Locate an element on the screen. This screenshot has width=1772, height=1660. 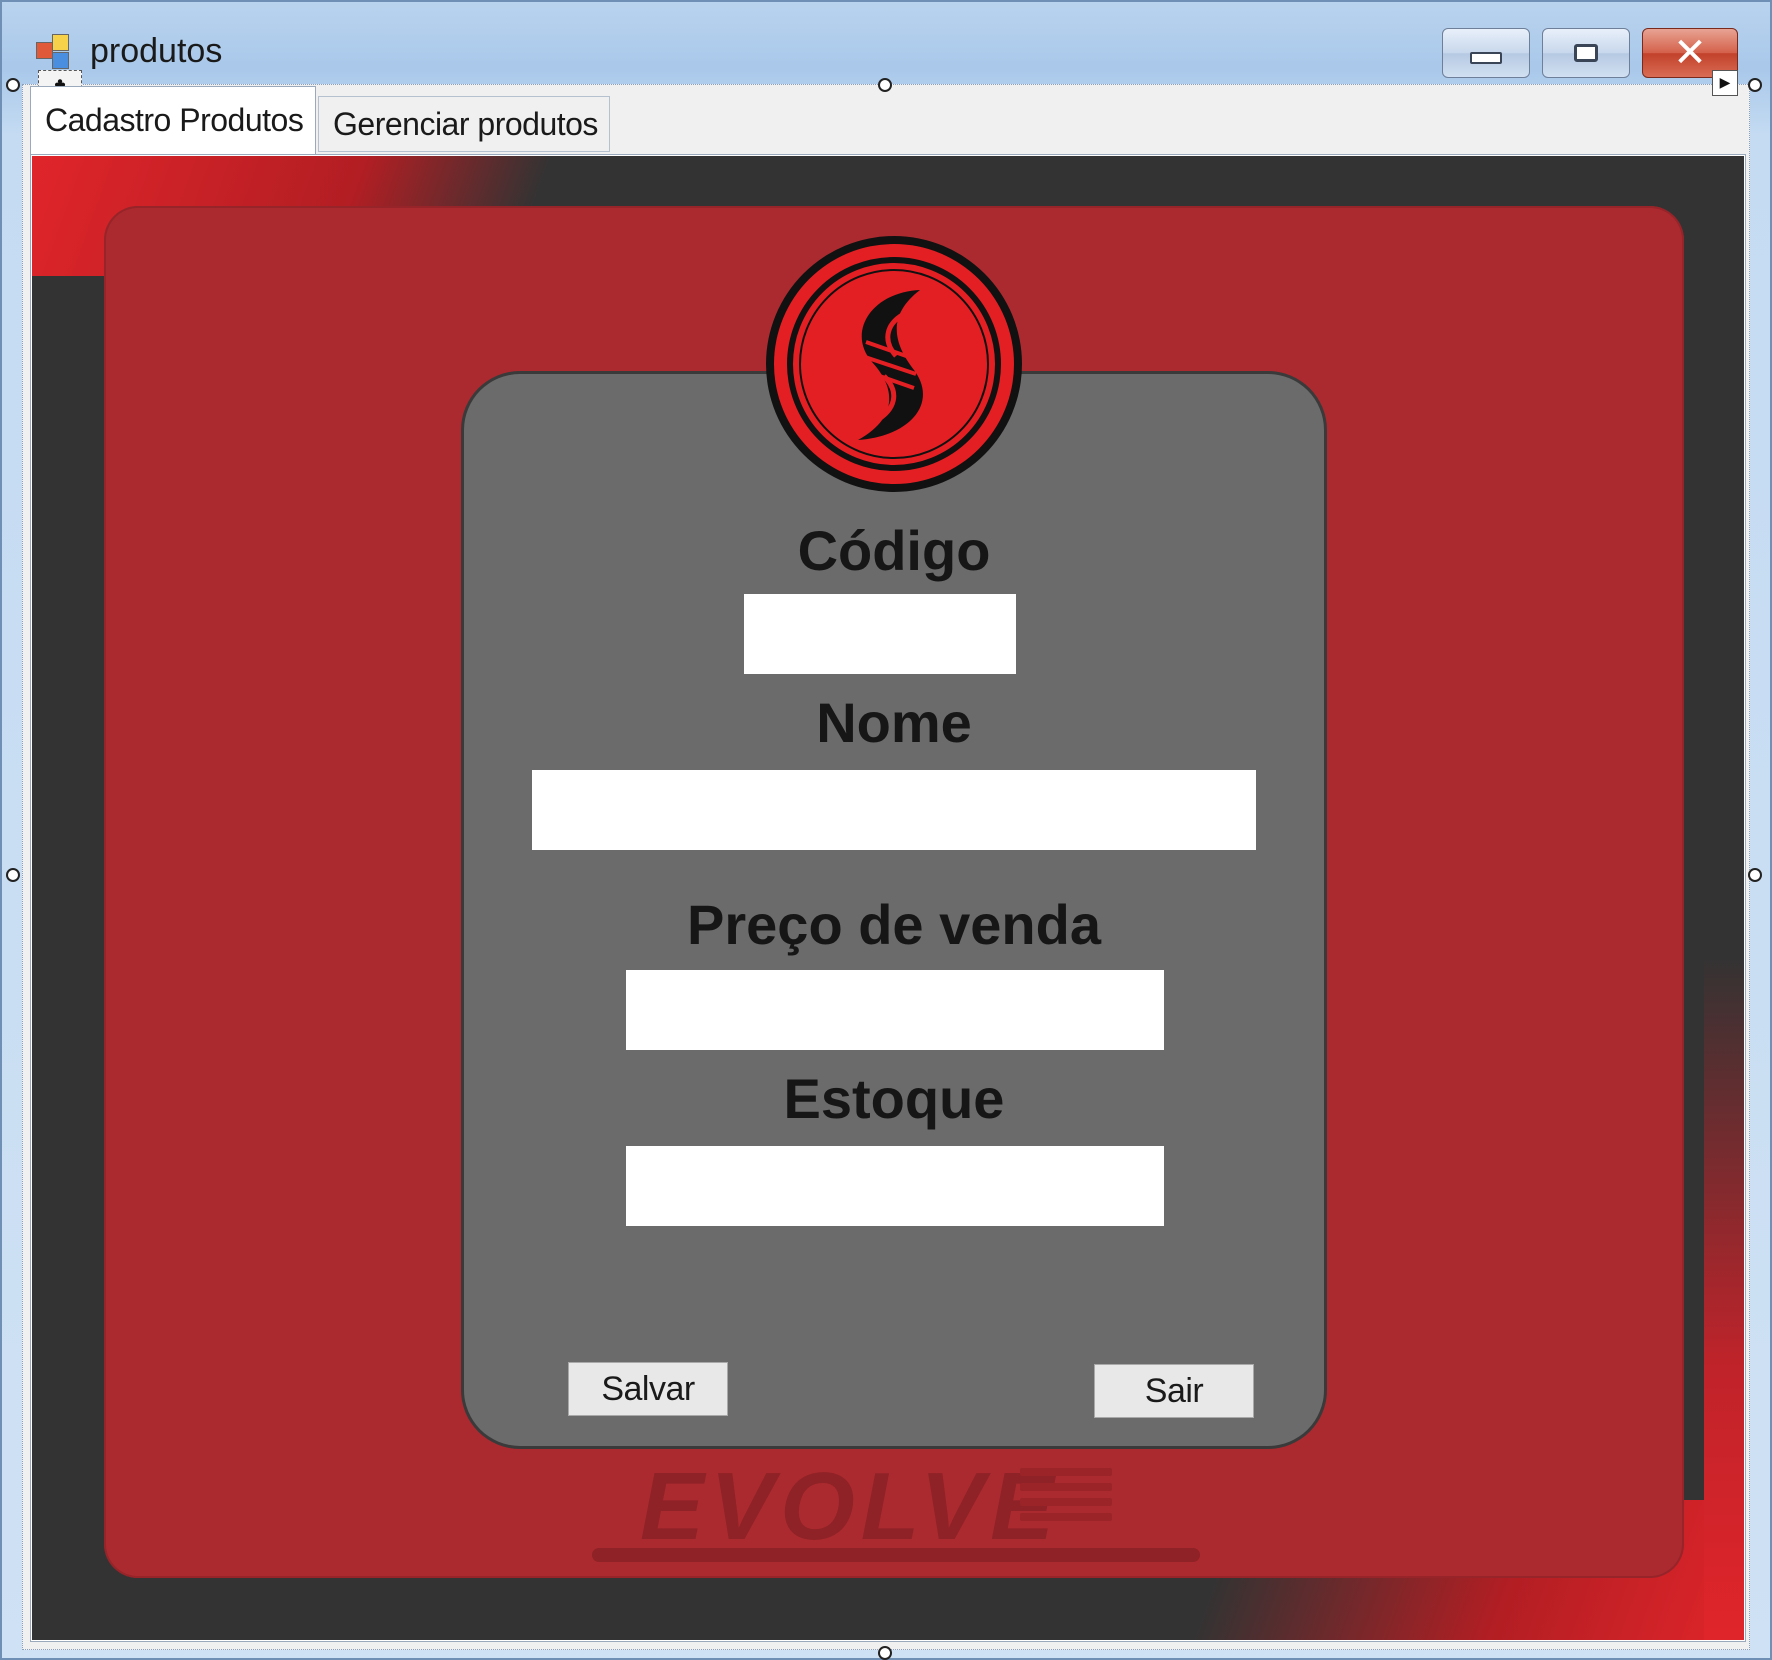
minimize-icon is located at coordinates (1486, 58).